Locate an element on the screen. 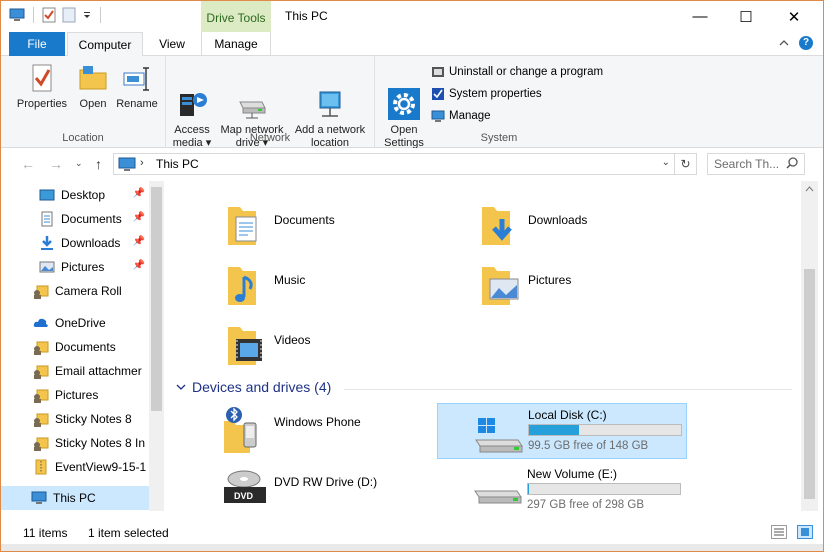 The height and width of the screenshot is (552, 824). rename-label: Rename is located at coordinates (137, 104).